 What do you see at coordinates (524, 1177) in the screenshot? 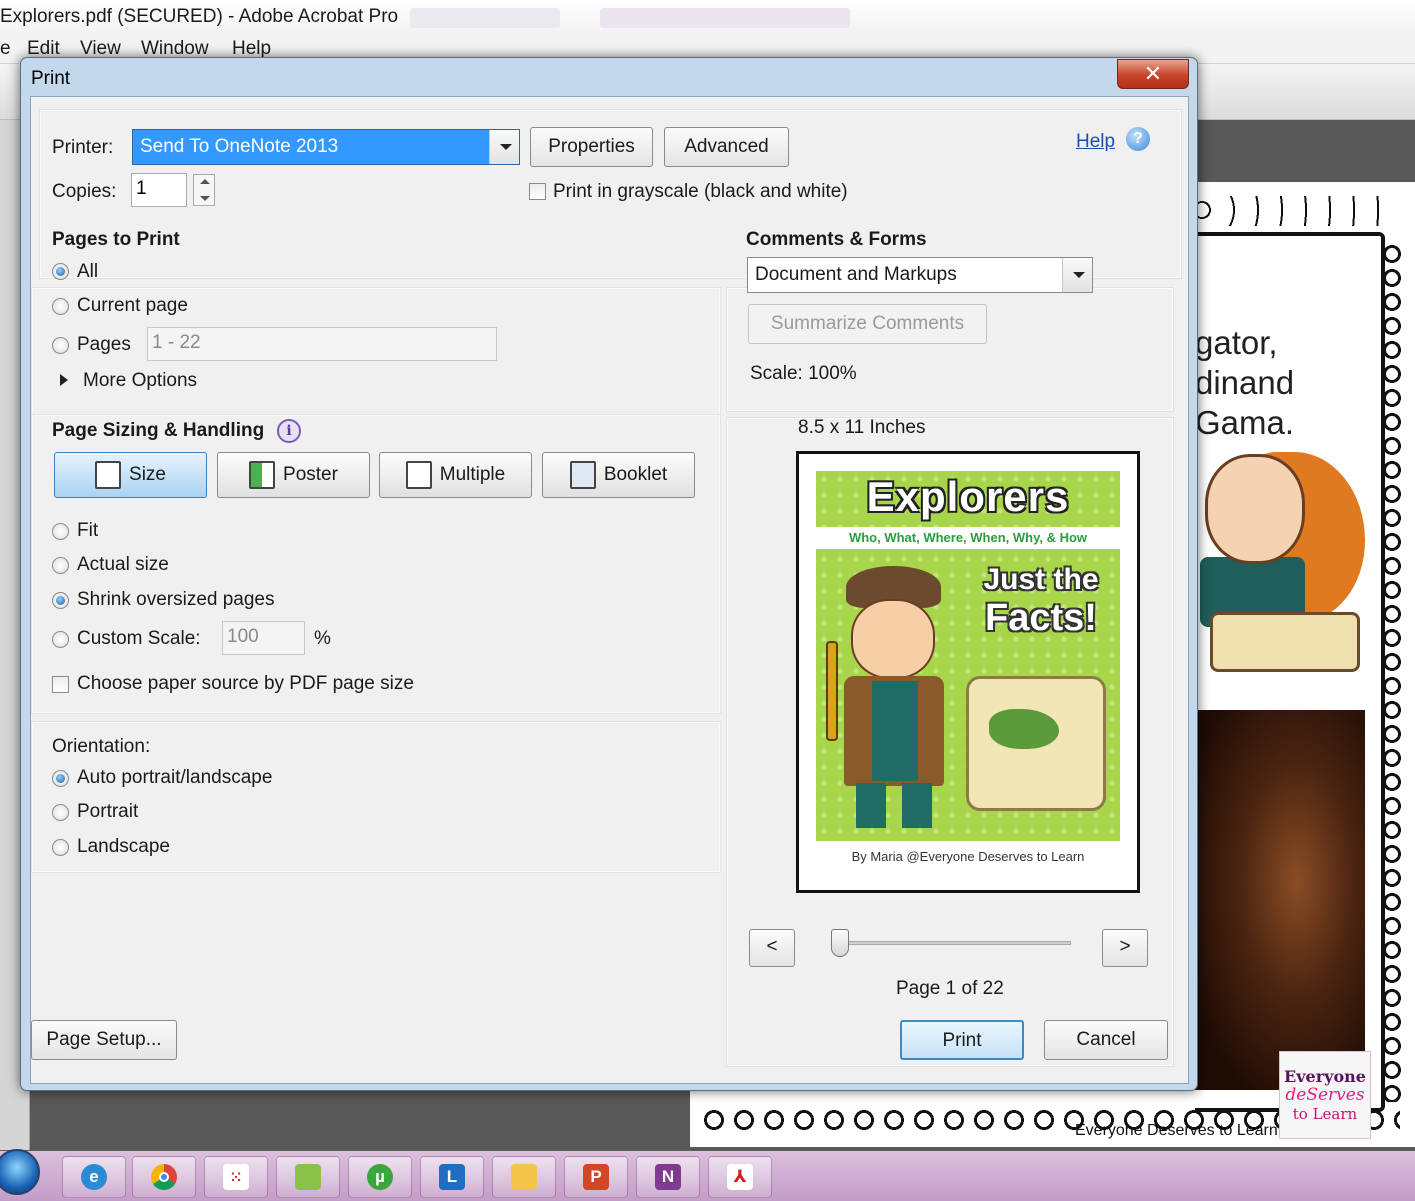
I see `network-icon` at bounding box center [524, 1177].